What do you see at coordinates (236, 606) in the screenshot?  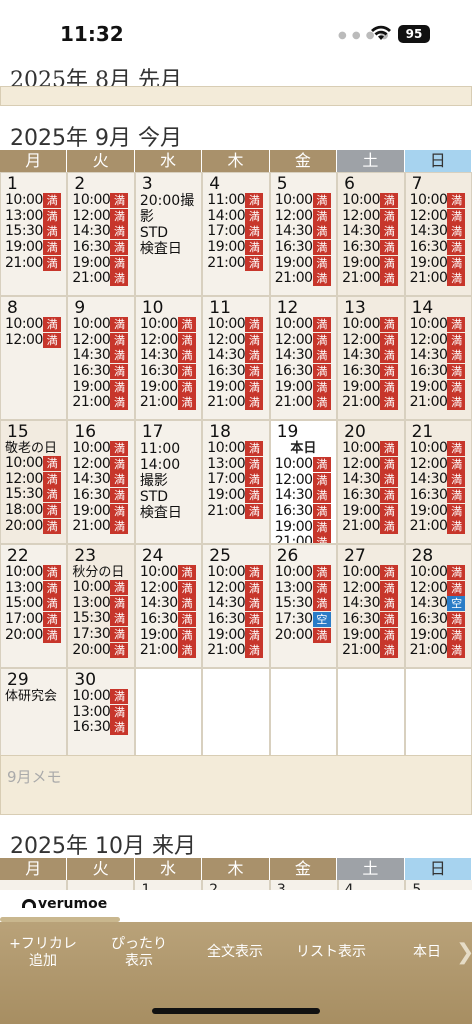 I see `day-cell: 25 10:00 満 12:00 満 14:30 満 16:30 満 19:00 満 21:00 満` at bounding box center [236, 606].